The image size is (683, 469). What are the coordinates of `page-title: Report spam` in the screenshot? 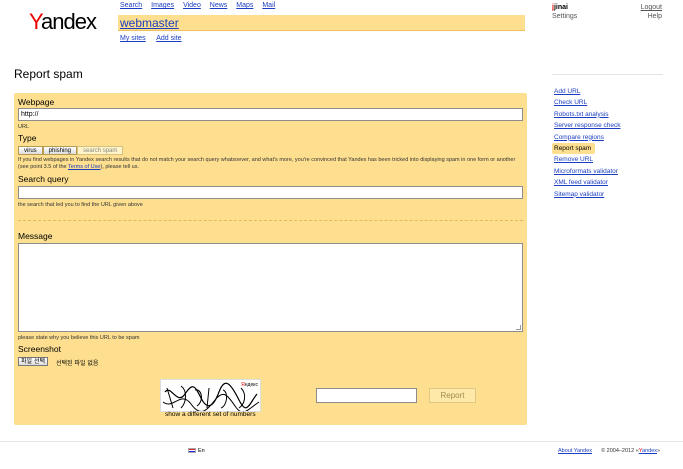 It's located at (48, 74).